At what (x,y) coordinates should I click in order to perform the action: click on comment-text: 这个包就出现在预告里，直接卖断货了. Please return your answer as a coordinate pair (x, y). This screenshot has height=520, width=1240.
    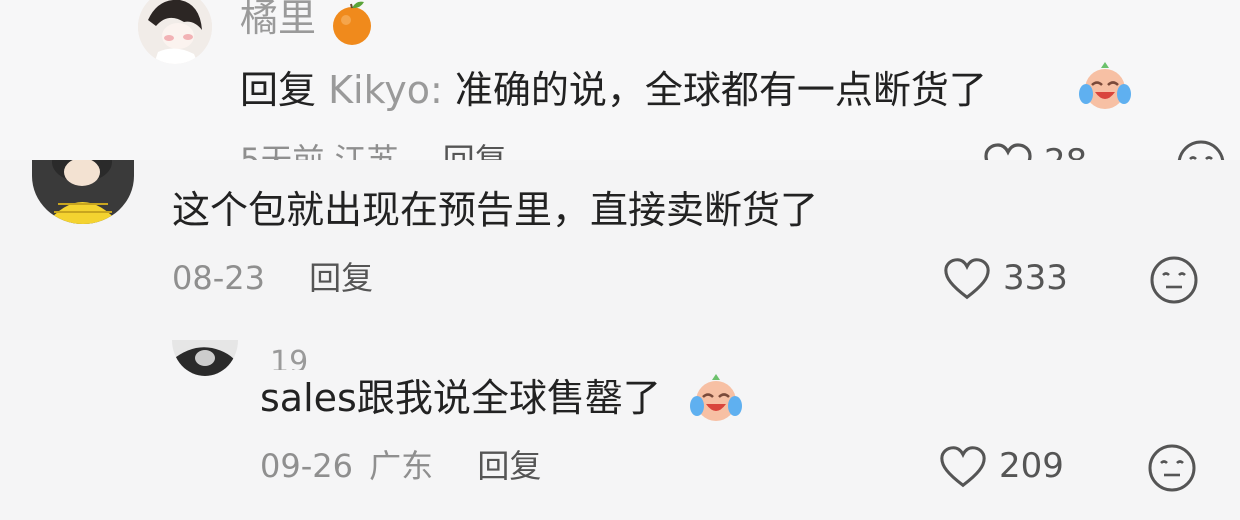
    Looking at the image, I should click on (495, 210).